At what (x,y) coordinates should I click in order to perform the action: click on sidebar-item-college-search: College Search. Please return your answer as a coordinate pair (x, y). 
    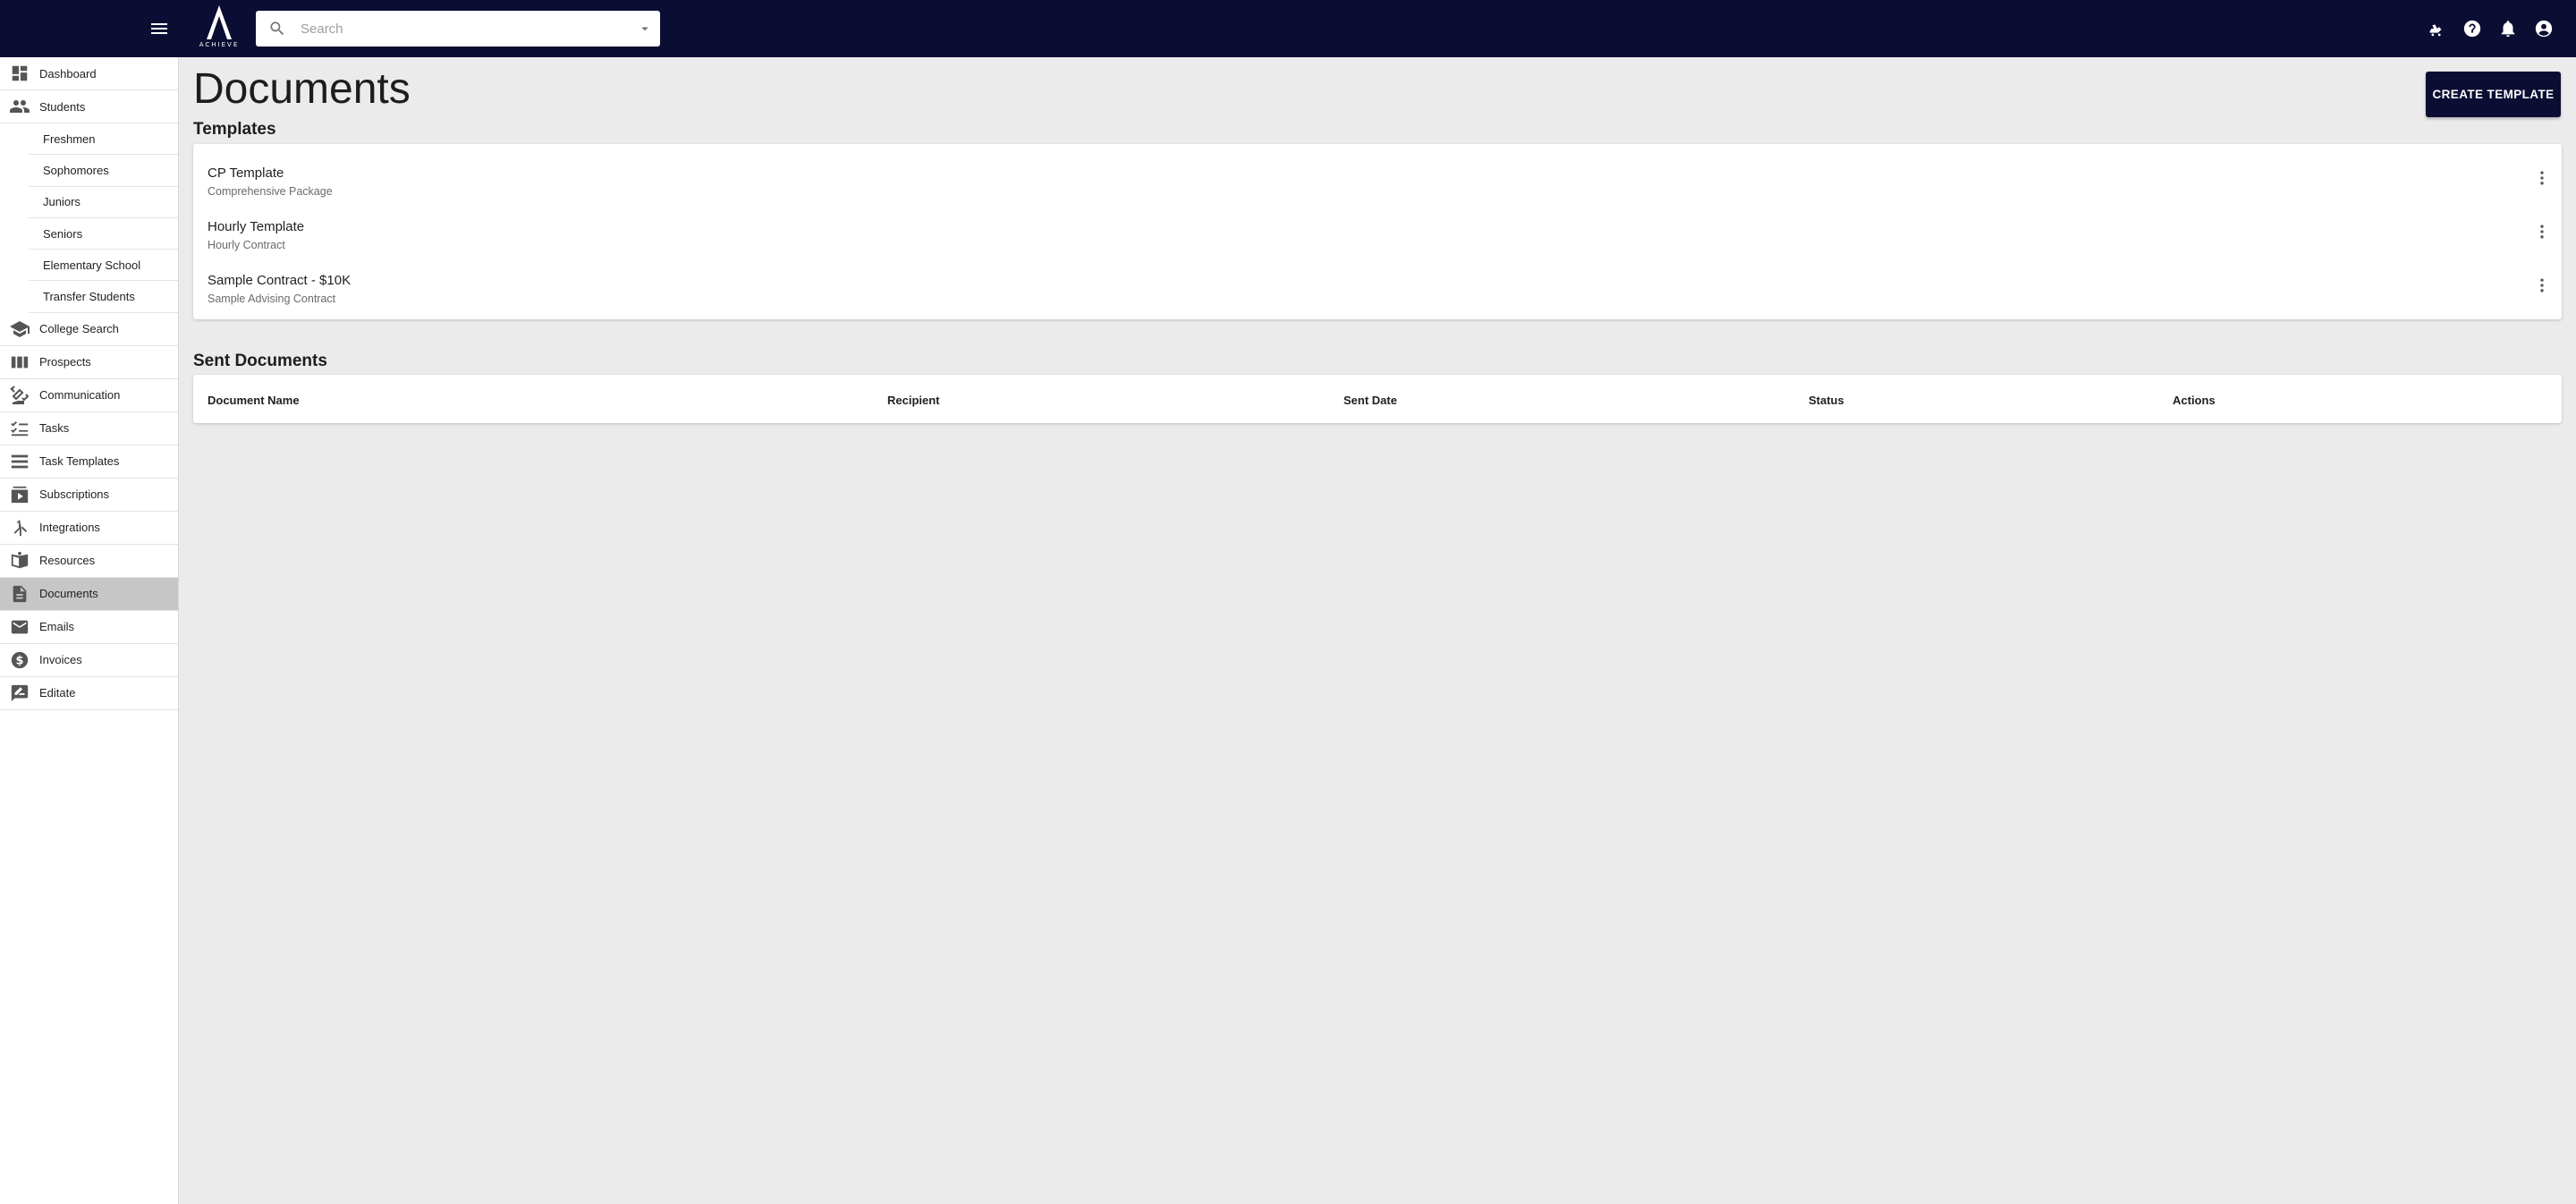
    Looking at the image, I should click on (89, 330).